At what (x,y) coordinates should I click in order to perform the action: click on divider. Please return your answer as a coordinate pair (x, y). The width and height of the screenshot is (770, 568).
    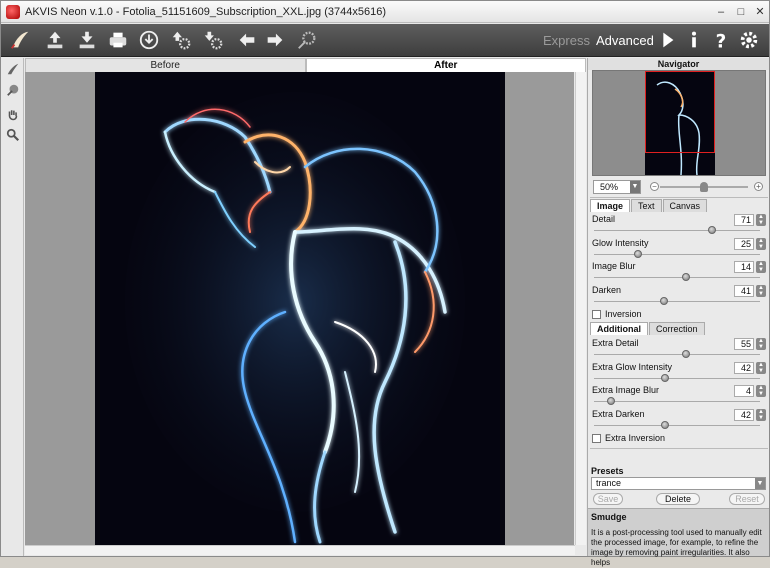
    Looking at the image, I should click on (679, 448).